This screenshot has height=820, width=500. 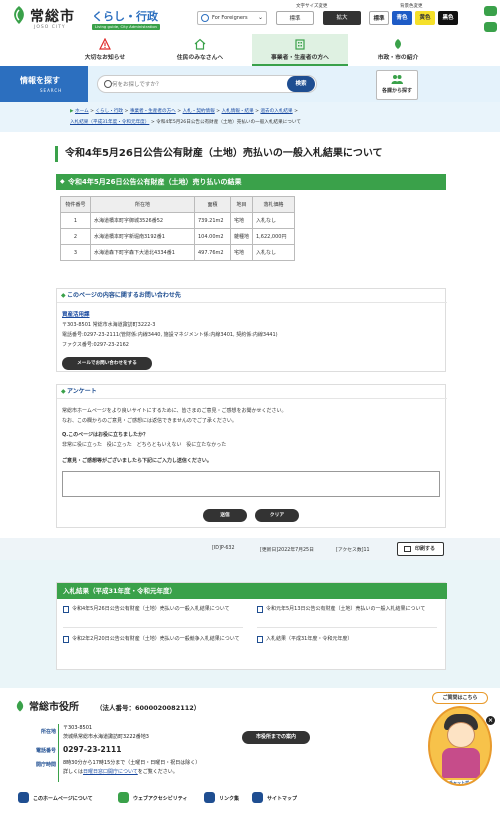 What do you see at coordinates (461, 763) in the screenshot?
I see `mascot-robe` at bounding box center [461, 763].